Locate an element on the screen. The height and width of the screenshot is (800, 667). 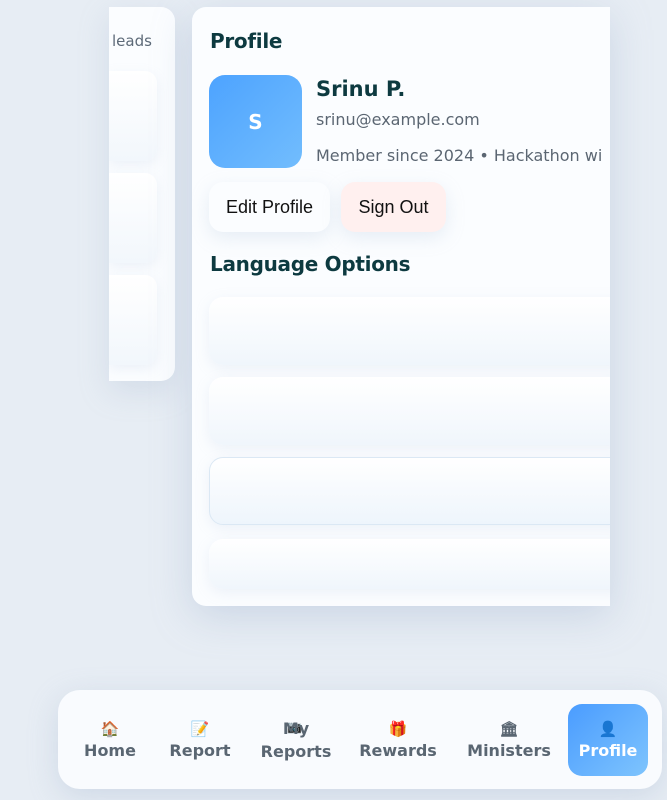
nav-item-profile: 👤 Profile is located at coordinates (608, 740).